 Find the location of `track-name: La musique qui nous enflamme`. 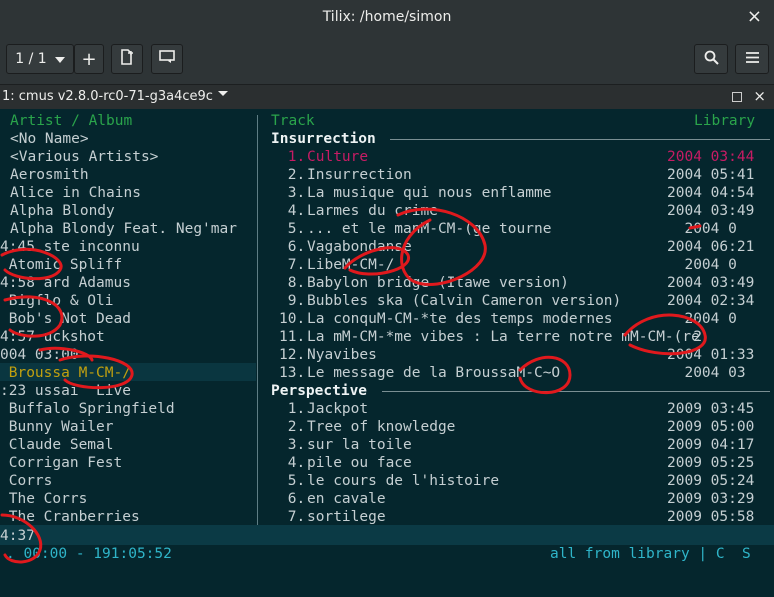

track-name: La musique qui nous enflamme is located at coordinates (429, 193).